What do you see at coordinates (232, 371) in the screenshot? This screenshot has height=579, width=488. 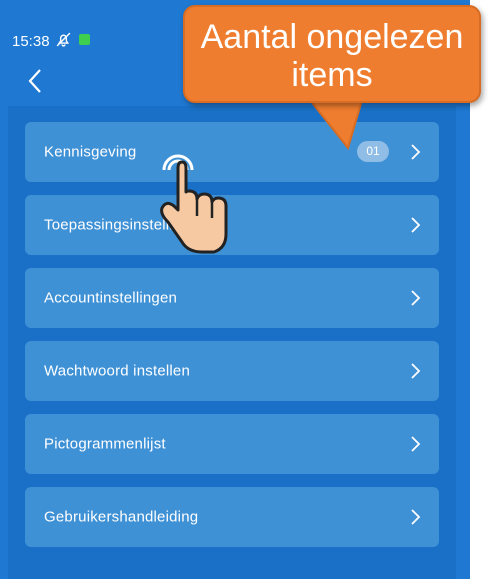 I see `menu-item-wachtwoord-instellen: Wachtwoord instellen` at bounding box center [232, 371].